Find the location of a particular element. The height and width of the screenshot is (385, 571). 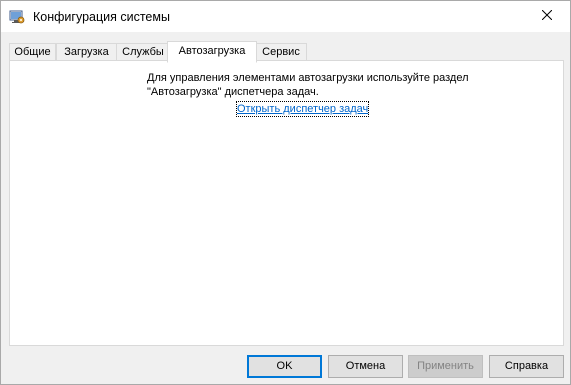

close-icon is located at coordinates (547, 16).